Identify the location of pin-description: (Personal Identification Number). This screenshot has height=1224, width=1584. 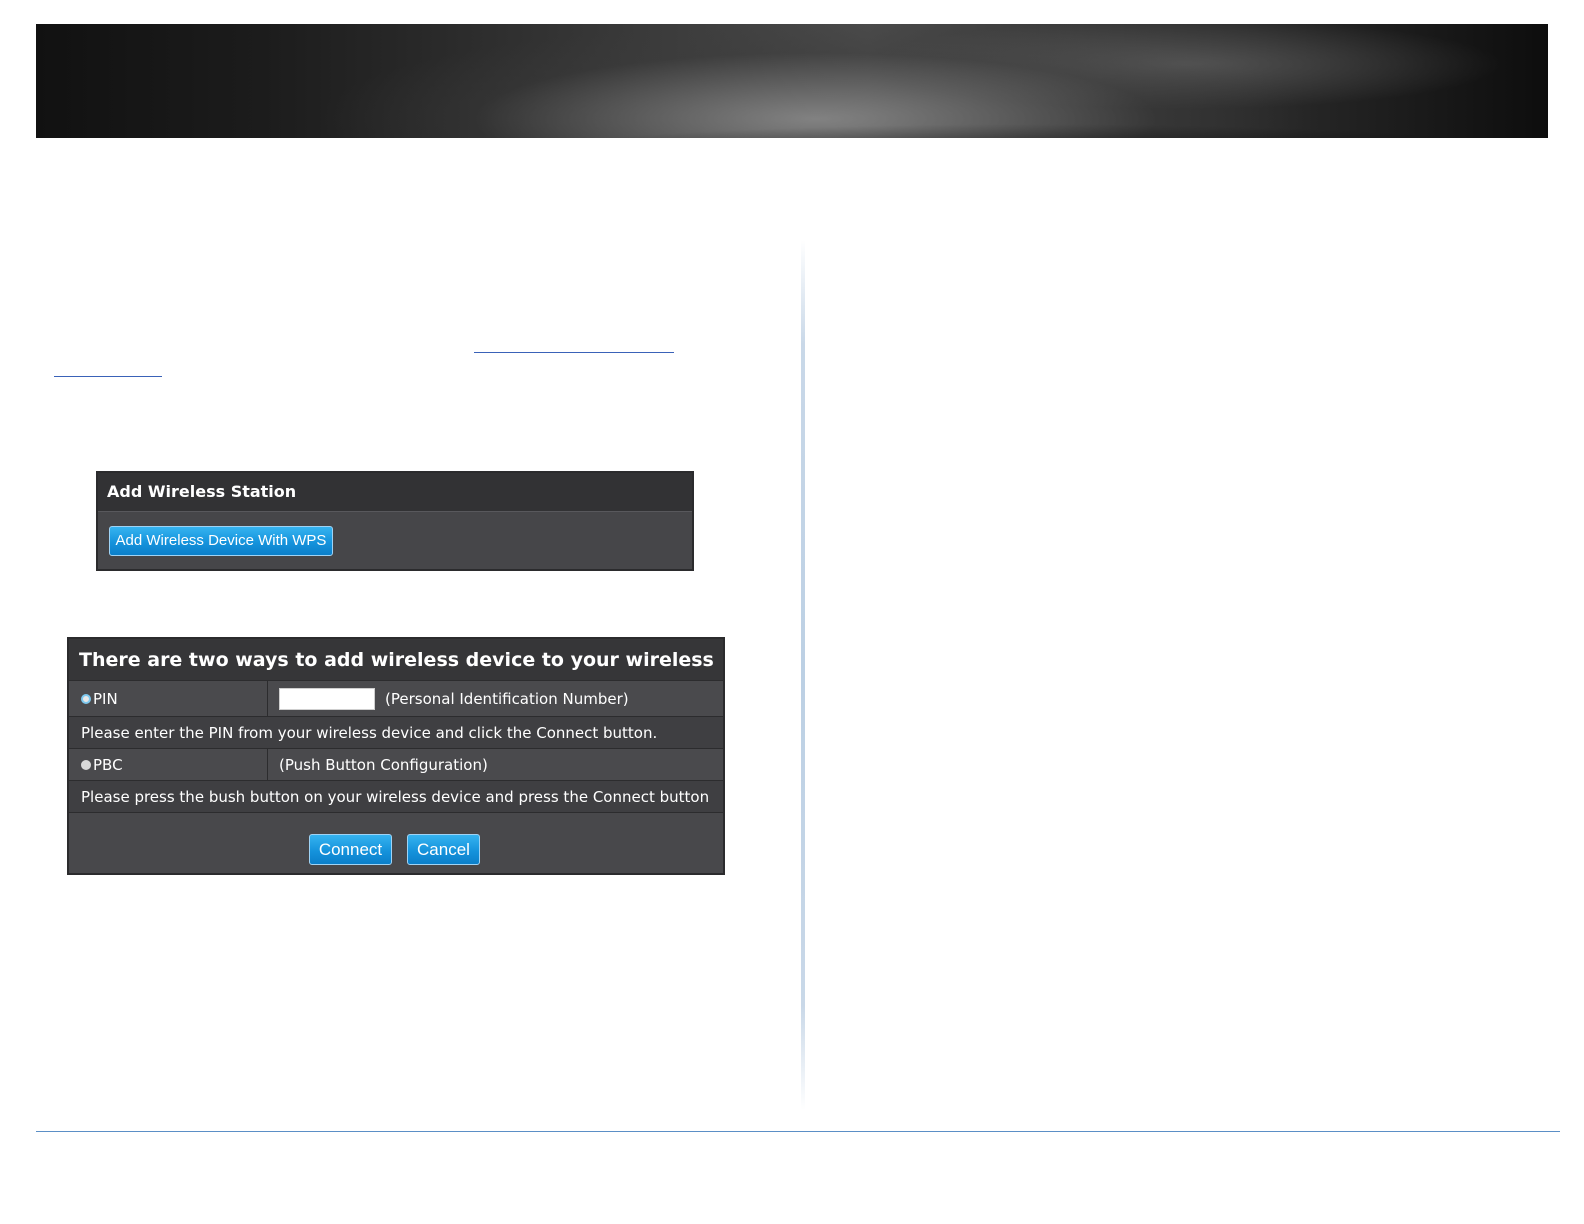
(507, 698).